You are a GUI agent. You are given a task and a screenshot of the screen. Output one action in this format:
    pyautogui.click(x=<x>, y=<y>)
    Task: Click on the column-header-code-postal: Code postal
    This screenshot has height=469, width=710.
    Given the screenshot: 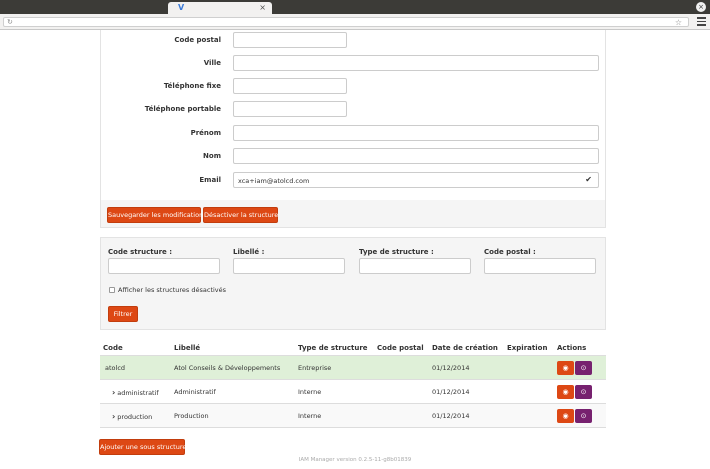 What is the action you would take?
    pyautogui.click(x=400, y=348)
    